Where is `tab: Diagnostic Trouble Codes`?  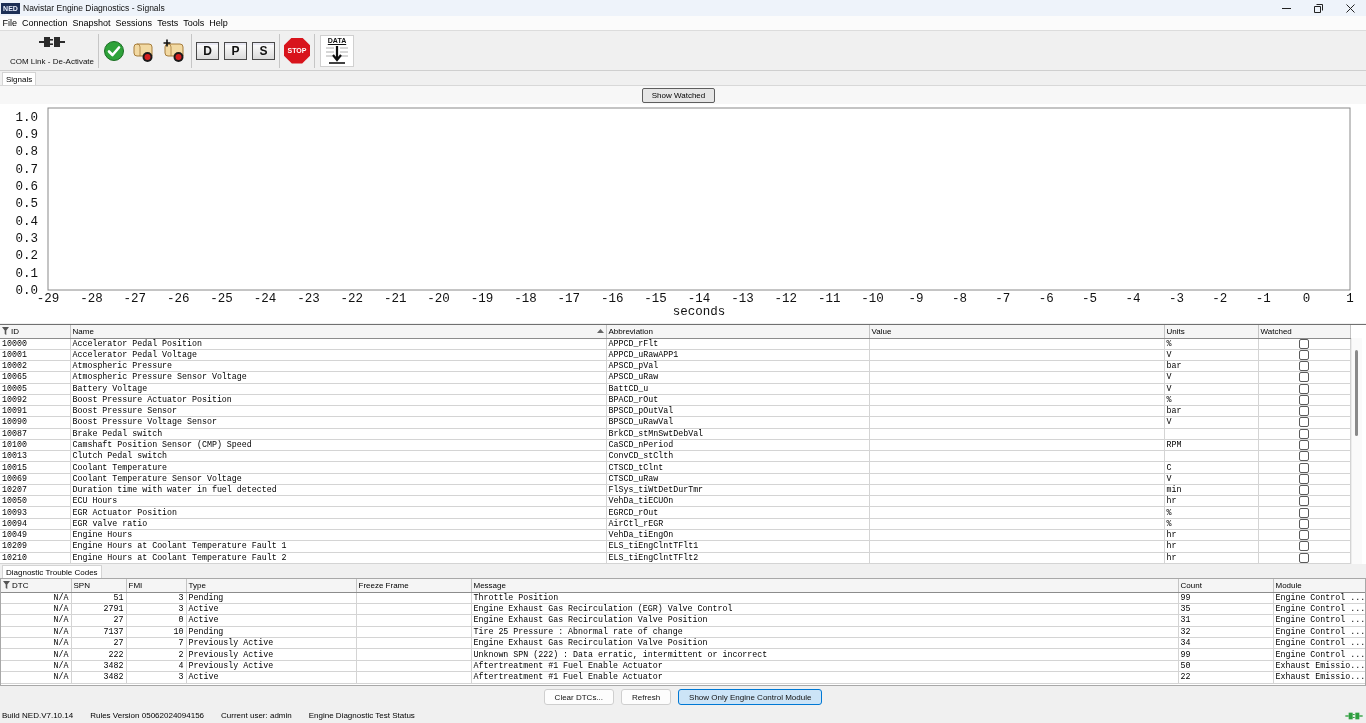
tab: Diagnostic Trouble Codes is located at coordinates (52, 571).